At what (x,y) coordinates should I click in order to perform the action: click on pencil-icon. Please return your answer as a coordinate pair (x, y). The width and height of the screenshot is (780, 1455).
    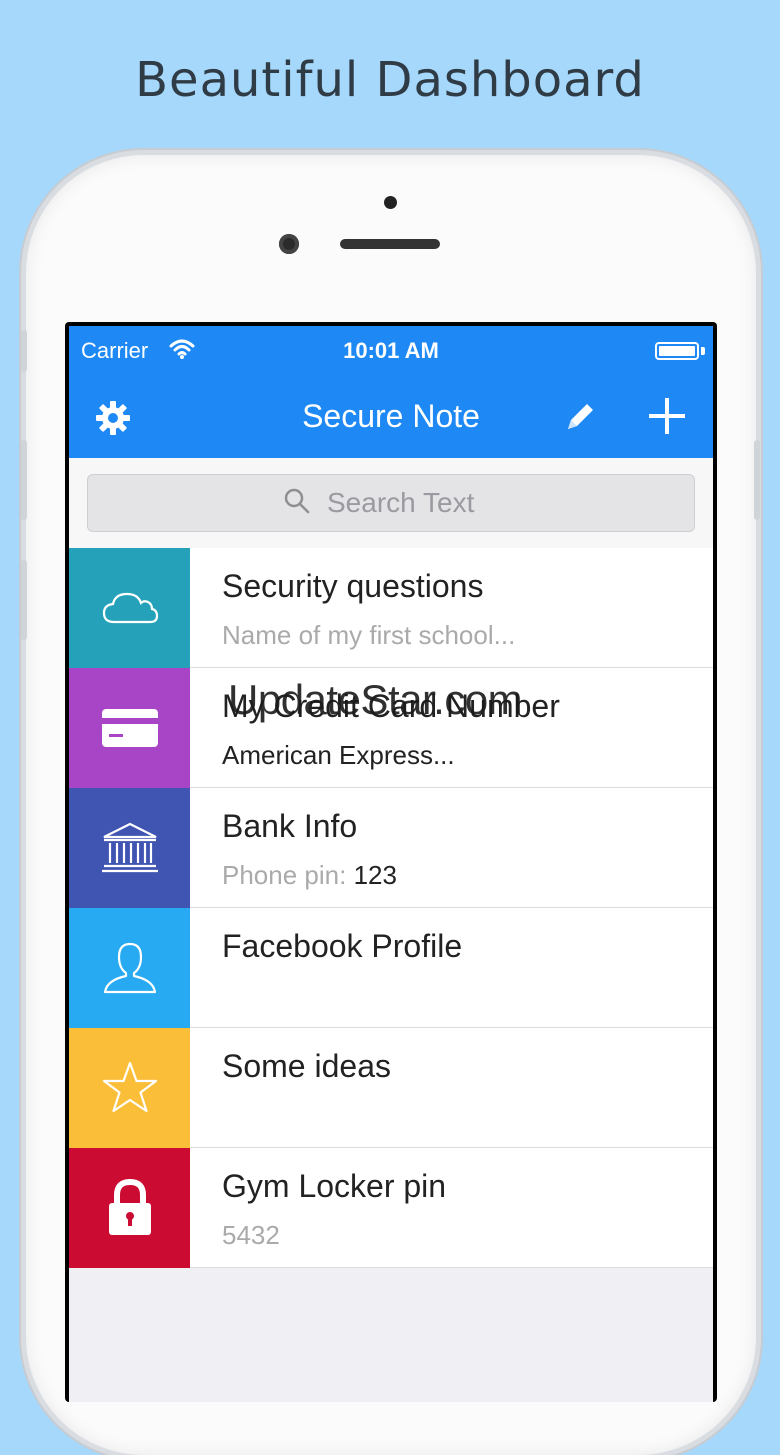
    Looking at the image, I should click on (580, 419).